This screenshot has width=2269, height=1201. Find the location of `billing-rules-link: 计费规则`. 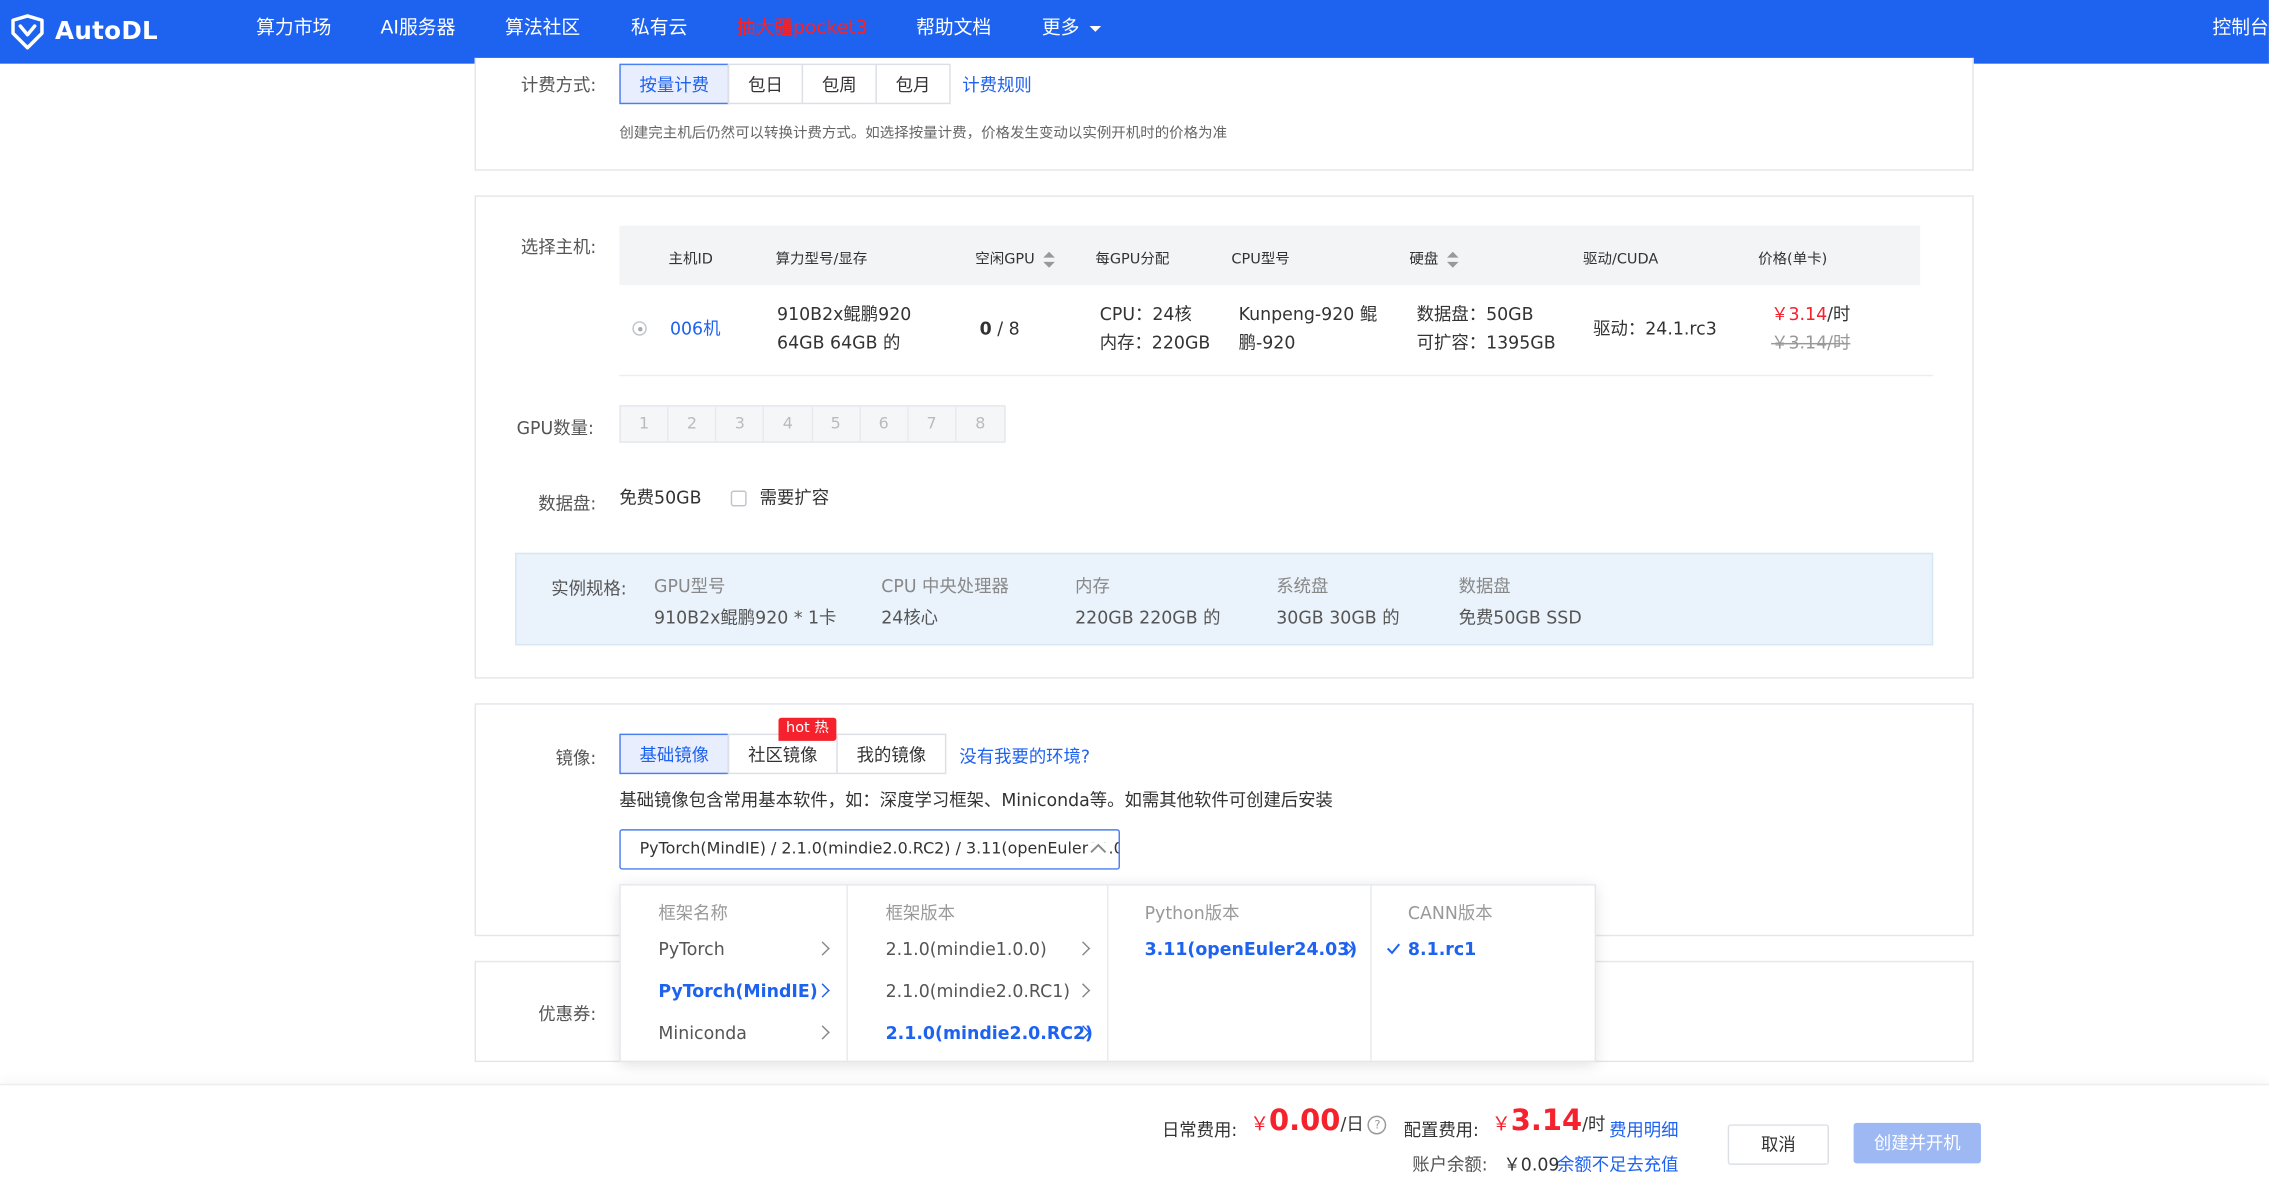

billing-rules-link: 计费规则 is located at coordinates (996, 84).